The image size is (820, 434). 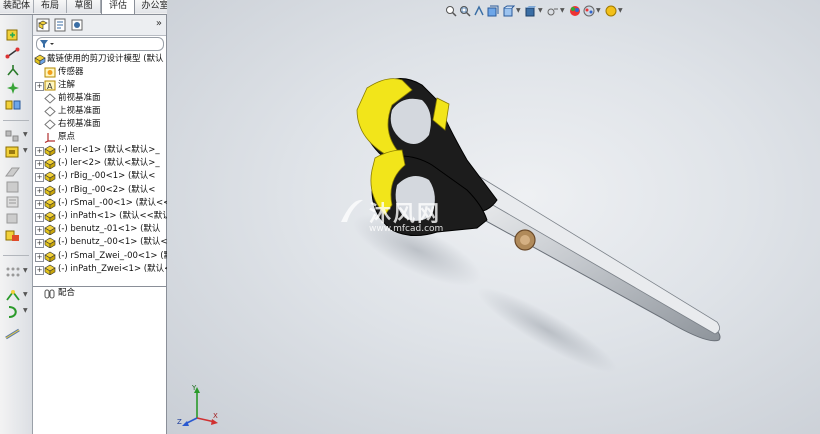 I want to click on tree-item-component: + (-) inPath<1> (默认<<默认, so click(x=102, y=216).